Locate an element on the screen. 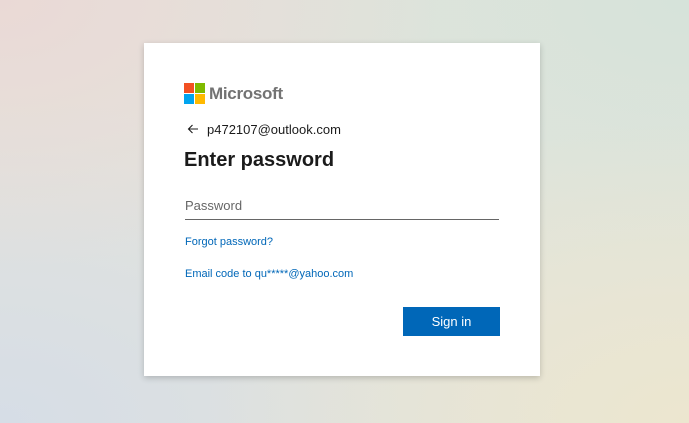  identity-banner: p472107@outlook.com is located at coordinates (263, 129).